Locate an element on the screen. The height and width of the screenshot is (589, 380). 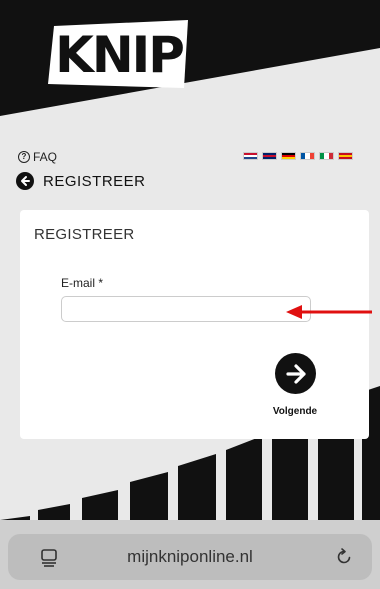
annotation-arrow-icon is located at coordinates (329, 312).